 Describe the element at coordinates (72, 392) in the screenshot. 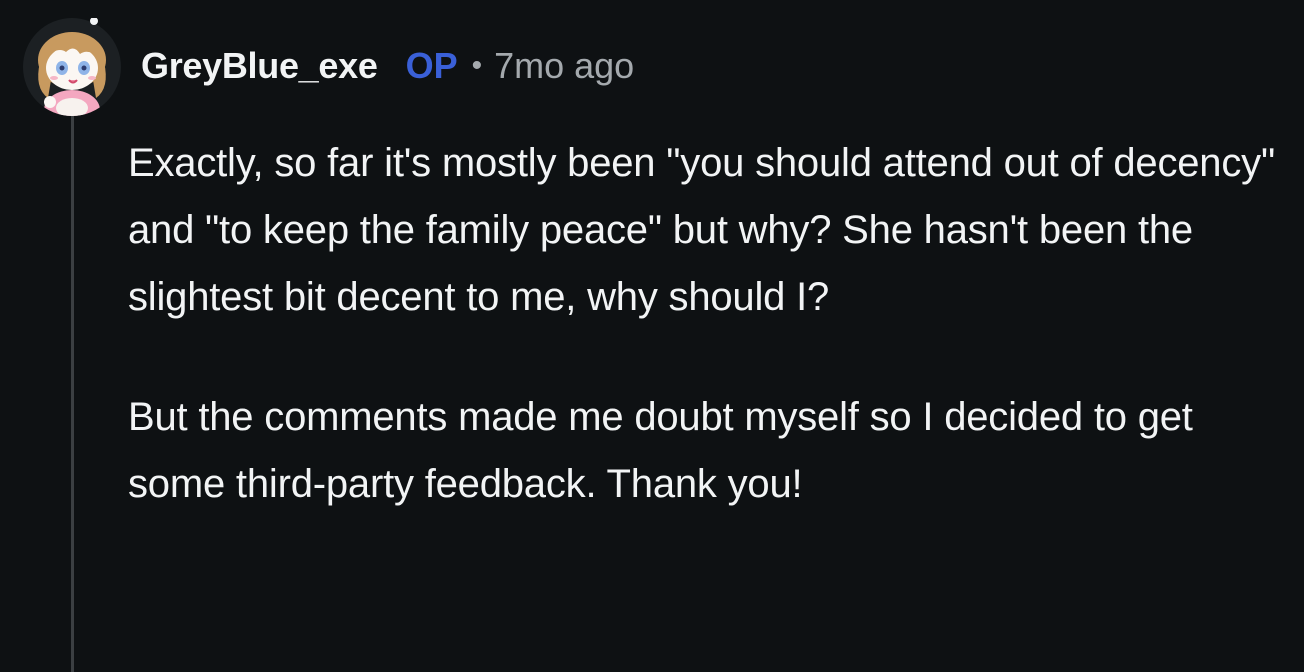

I see `thread-line` at that location.